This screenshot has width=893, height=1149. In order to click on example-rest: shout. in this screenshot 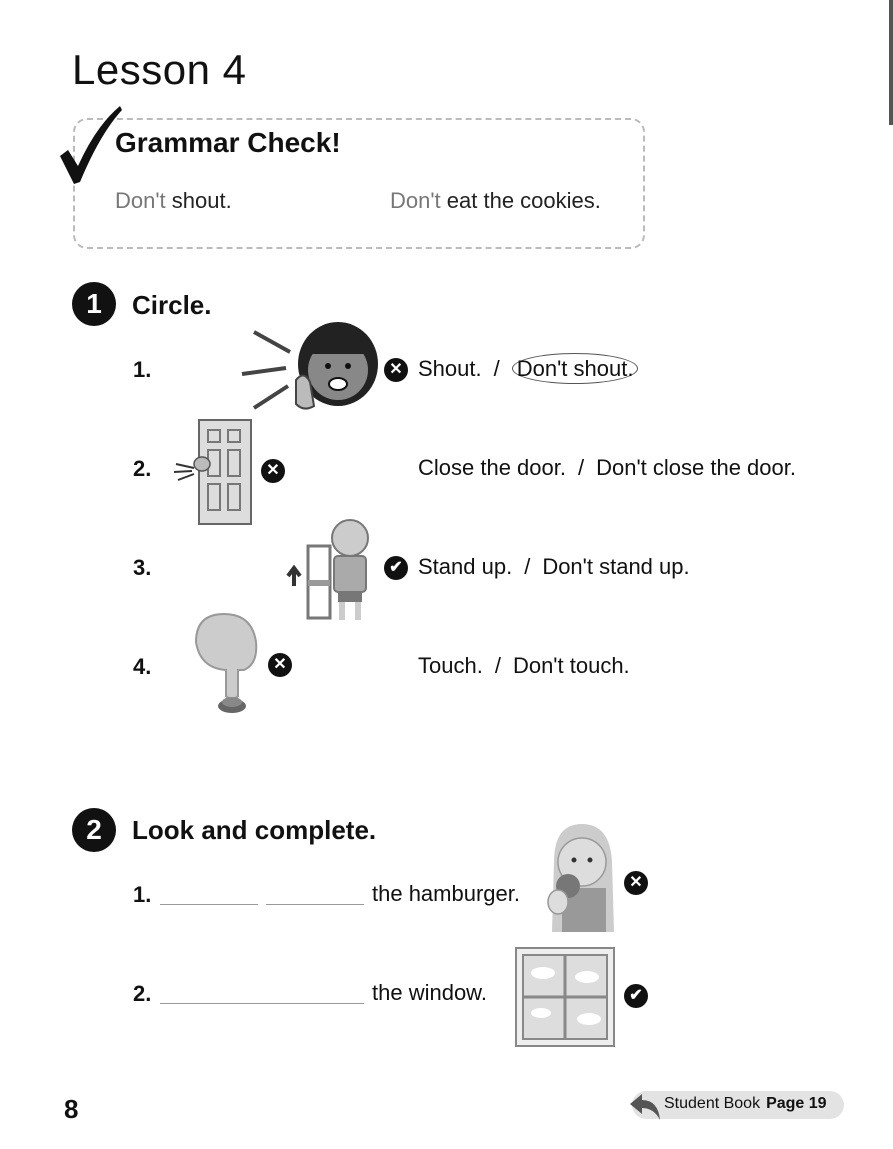, I will do `click(198, 200)`.